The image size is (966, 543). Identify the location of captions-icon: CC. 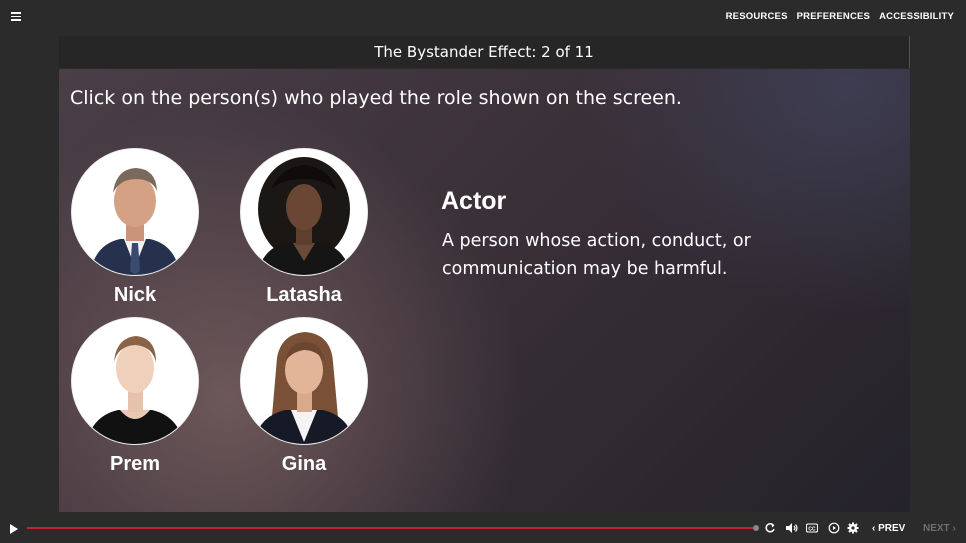
(812, 528).